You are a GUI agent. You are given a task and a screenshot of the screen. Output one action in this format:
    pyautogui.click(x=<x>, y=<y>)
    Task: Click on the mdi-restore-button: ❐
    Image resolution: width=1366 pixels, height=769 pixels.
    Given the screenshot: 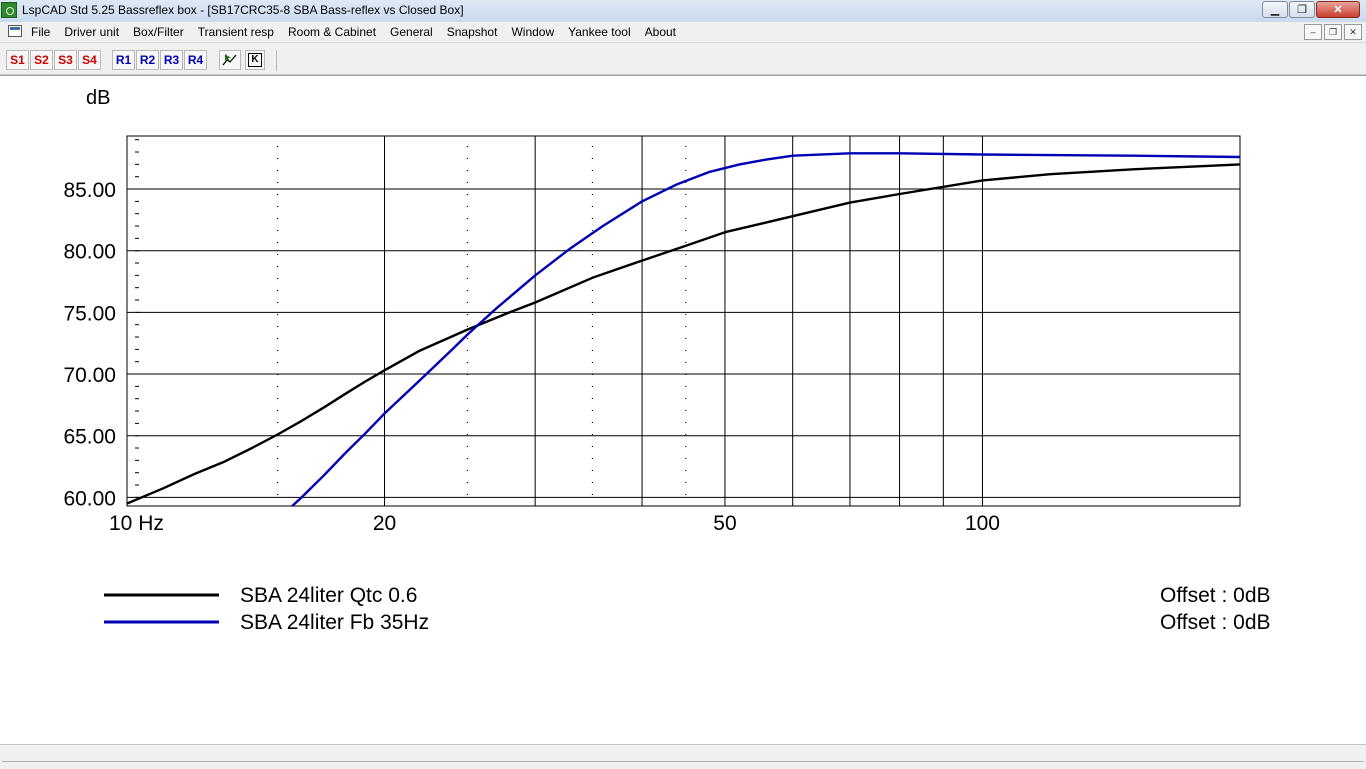 What is the action you would take?
    pyautogui.click(x=1333, y=32)
    